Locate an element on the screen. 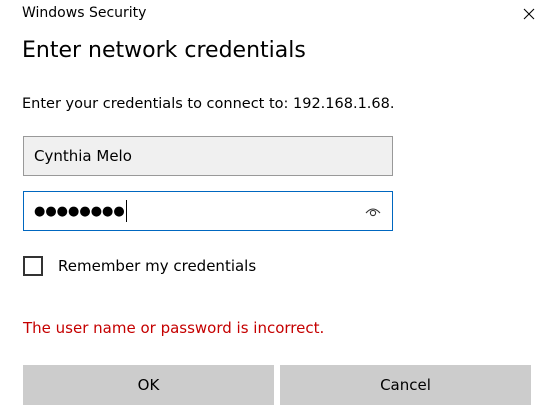 The width and height of the screenshot is (552, 416). remember-credentials-checkbox is located at coordinates (33, 266).